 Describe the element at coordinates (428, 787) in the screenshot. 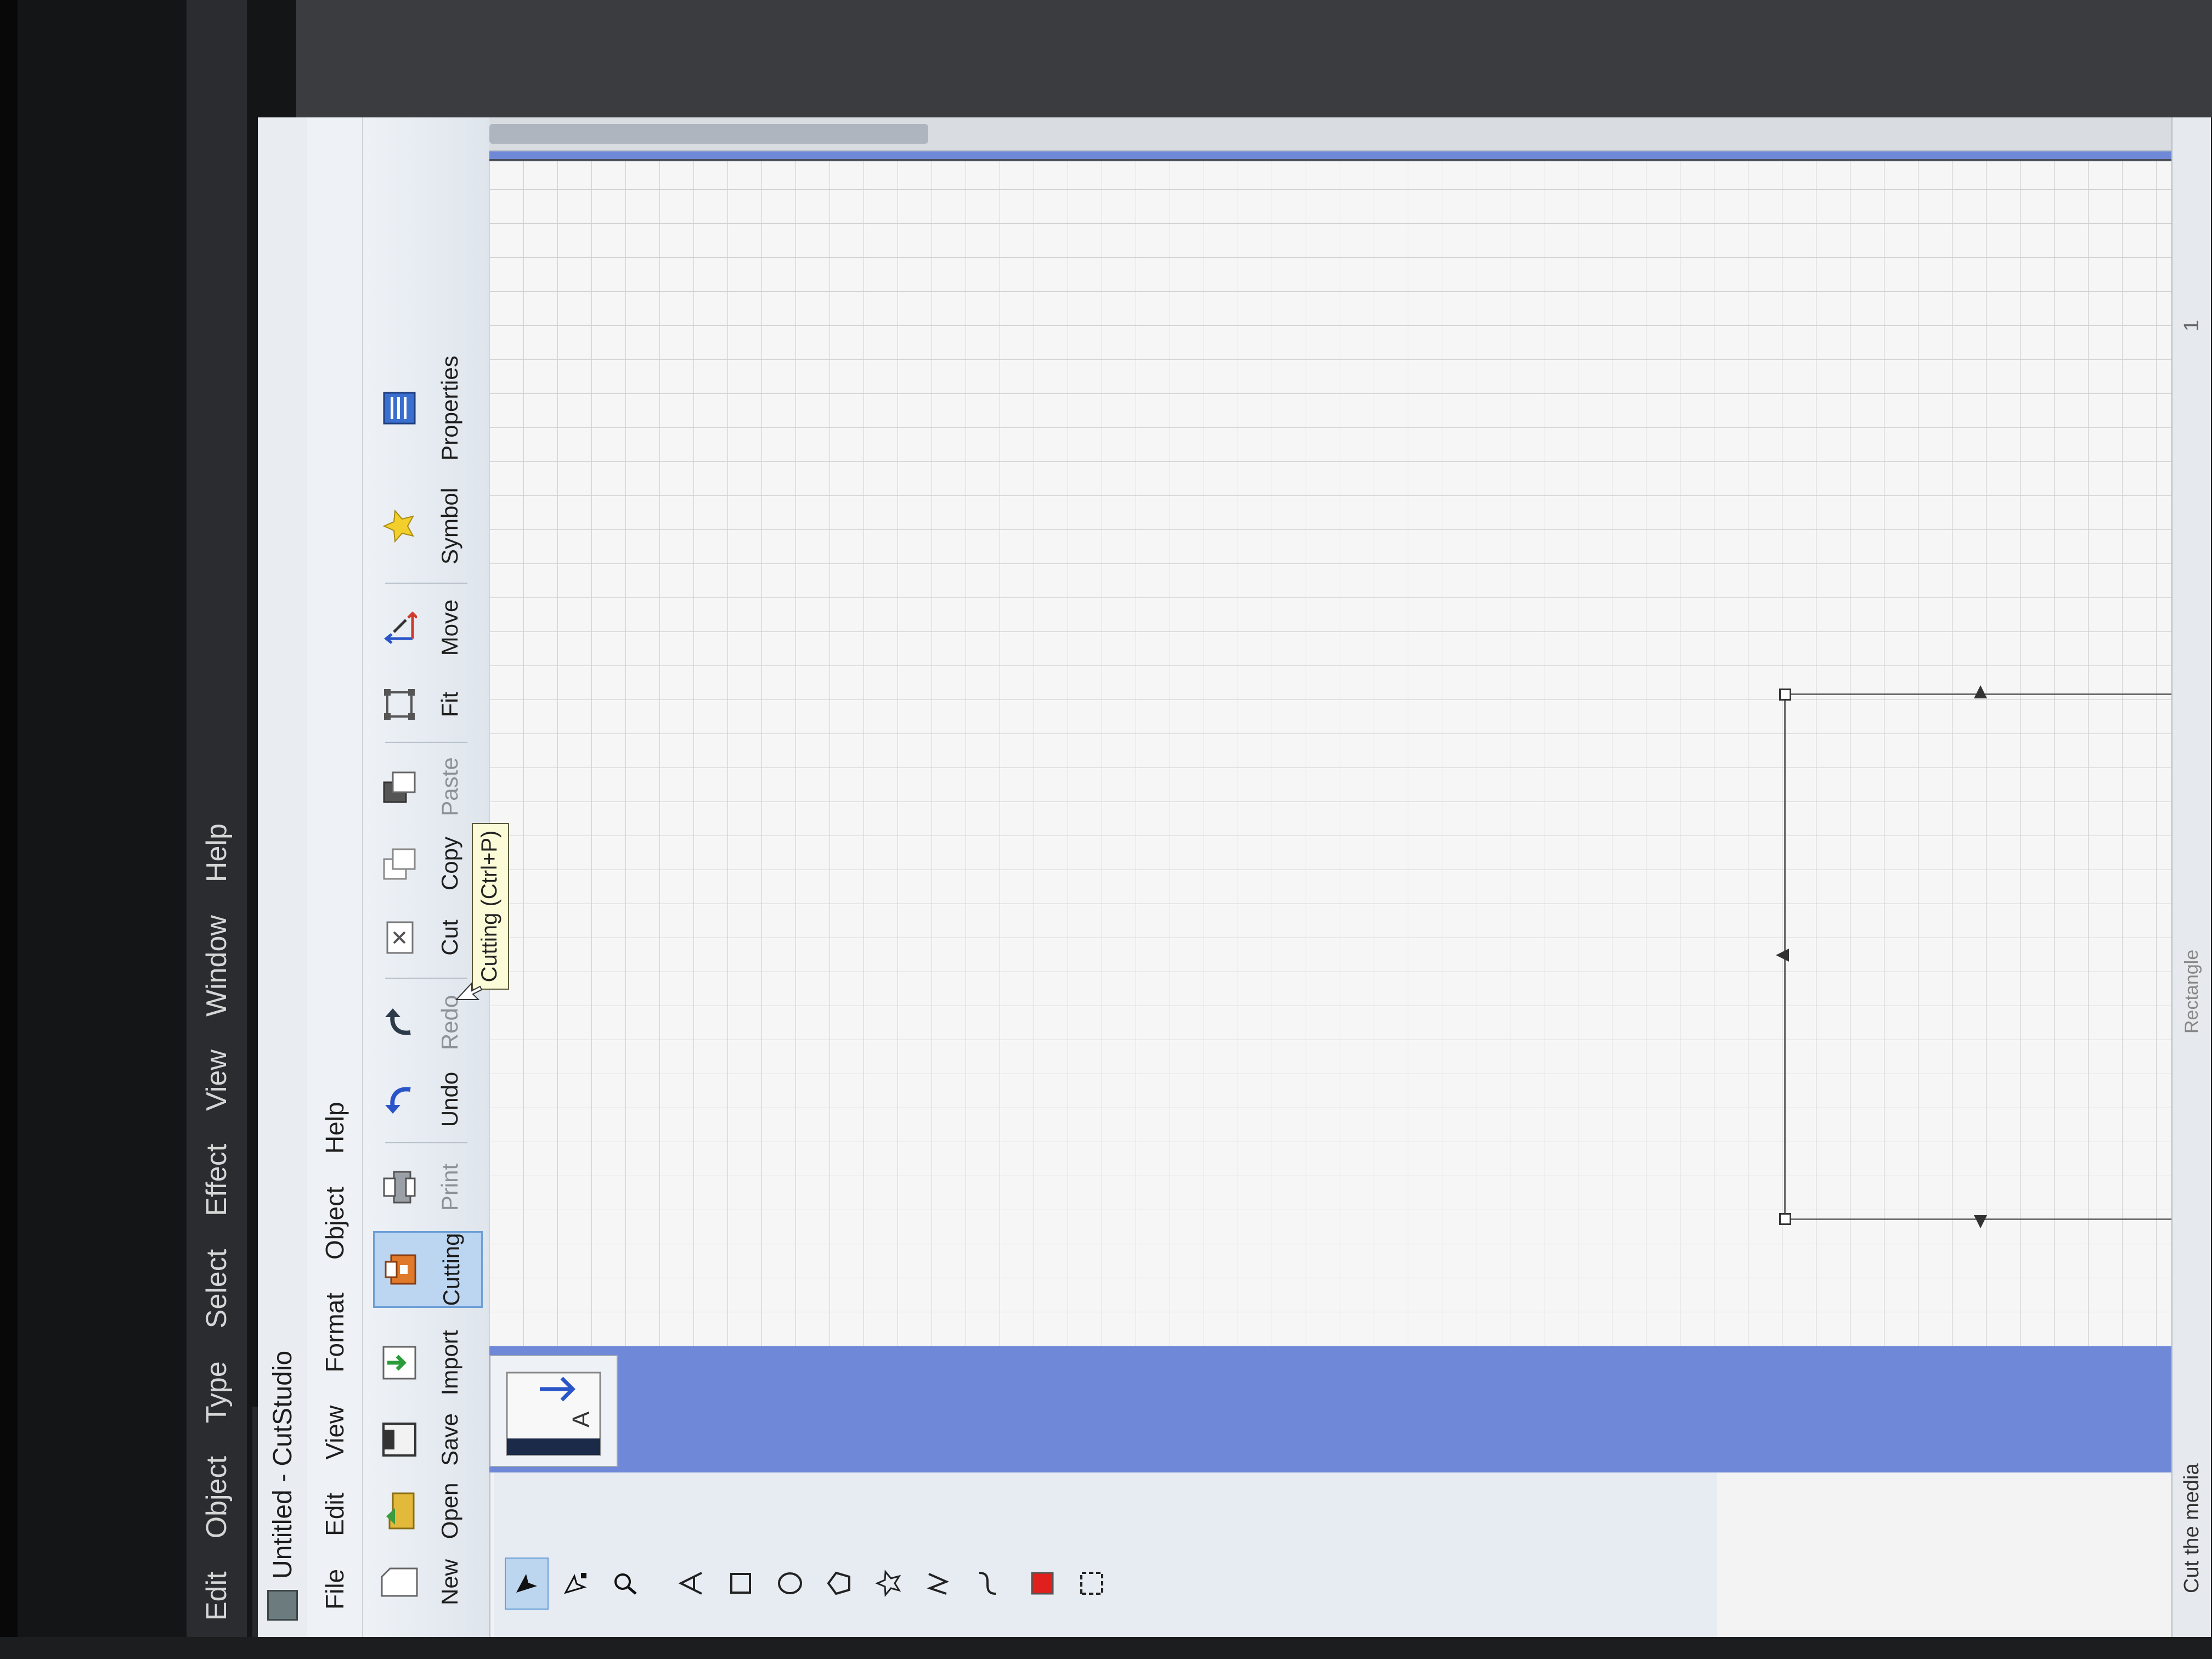

I see `paste-button: Paste` at that location.